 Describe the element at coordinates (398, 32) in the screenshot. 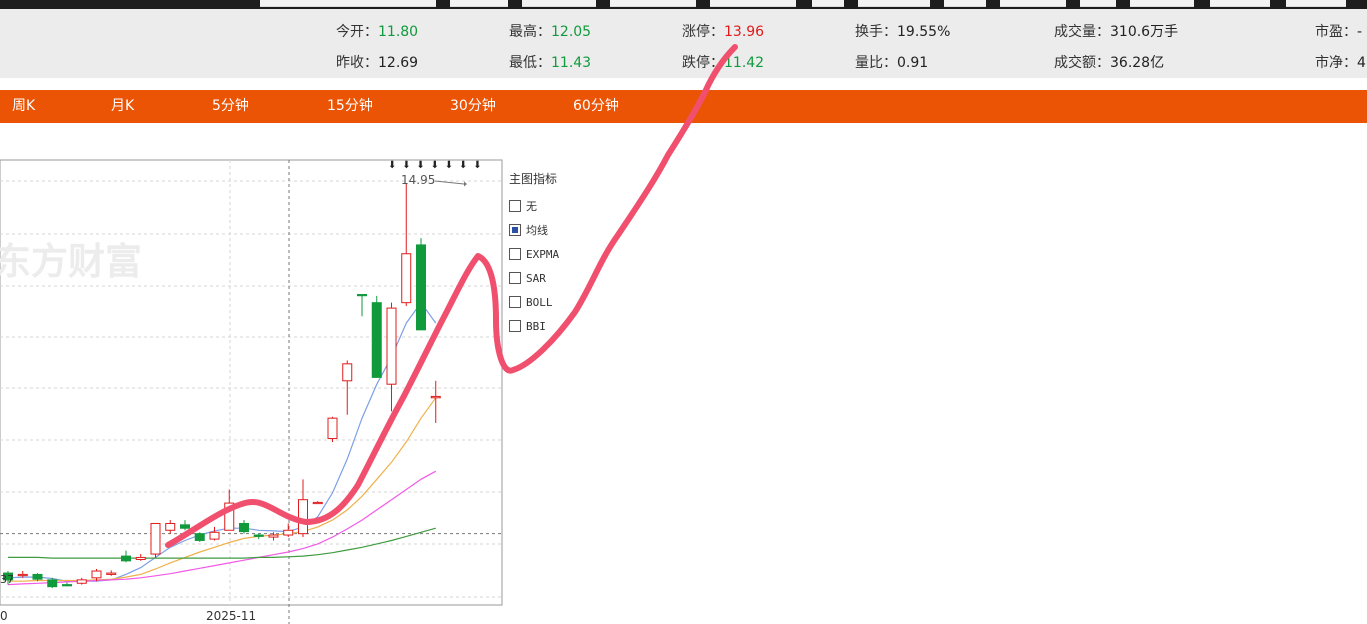

I see `open-price-value: 11.80` at that location.